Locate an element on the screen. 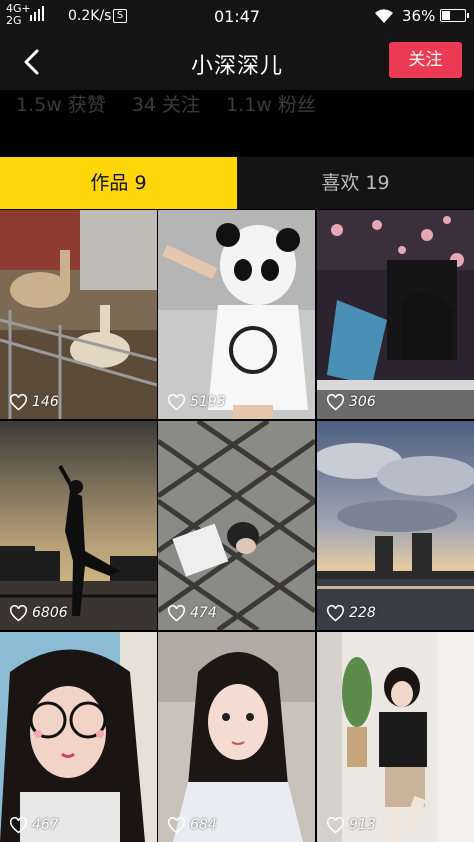  like-count: 306 is located at coordinates (362, 402).